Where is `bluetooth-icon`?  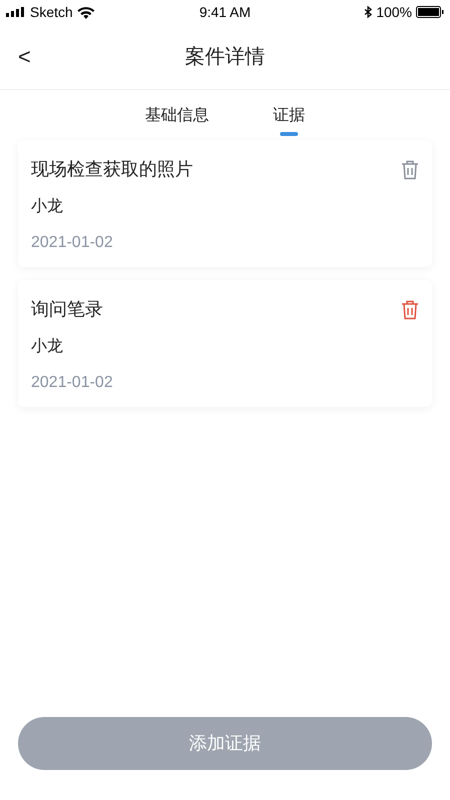 bluetooth-icon is located at coordinates (368, 12).